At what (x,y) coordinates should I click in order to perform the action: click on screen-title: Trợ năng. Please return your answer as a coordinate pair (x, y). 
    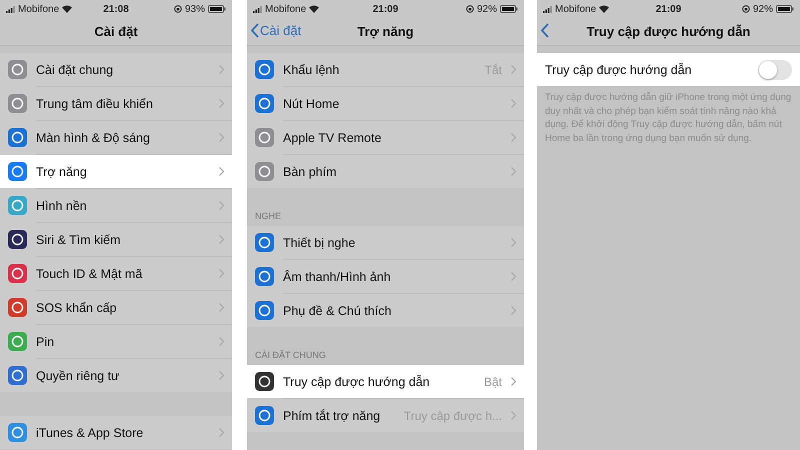
    Looking at the image, I should click on (385, 31).